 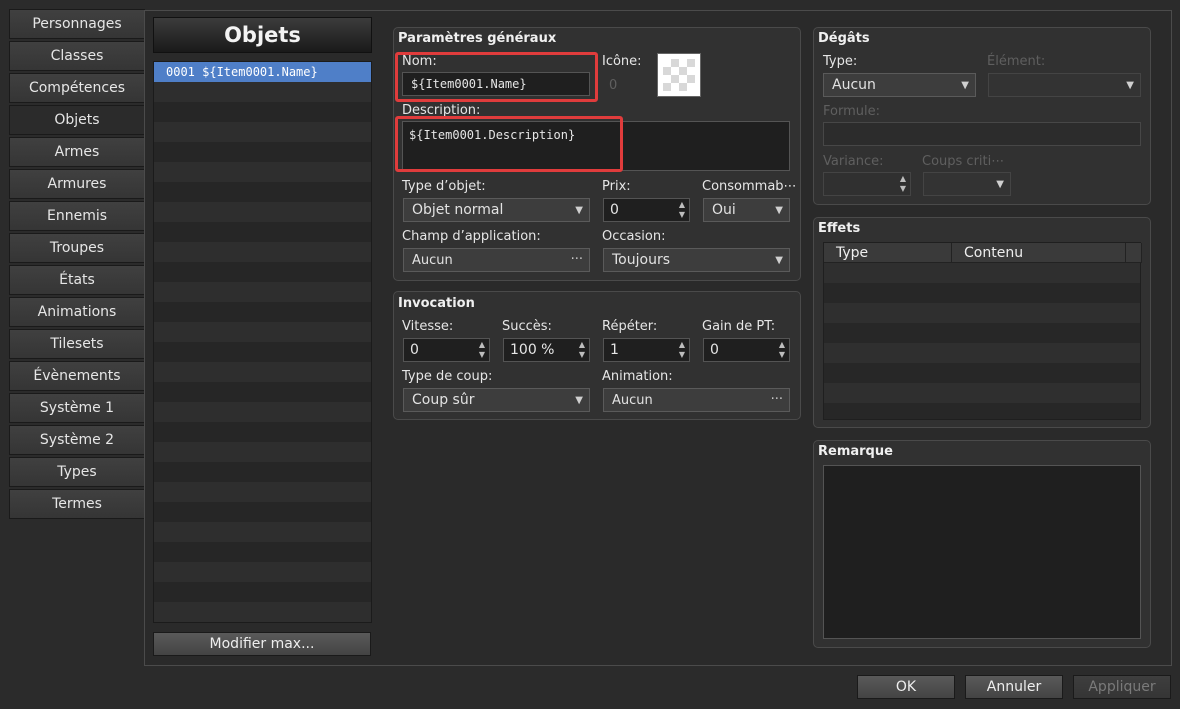 I want to click on hit-type-dropdown: Coup sûr ▼, so click(x=496, y=400).